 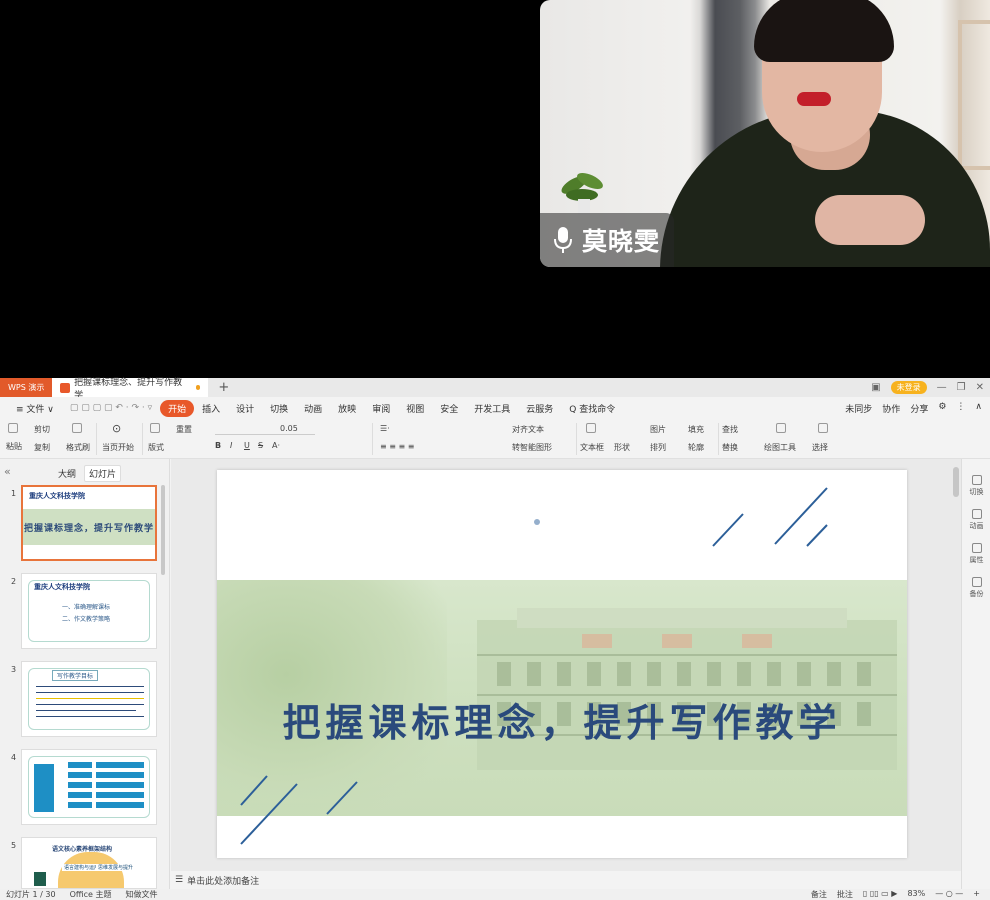 What do you see at coordinates (845, 894) in the screenshot?
I see `comments-toggle: 批注` at bounding box center [845, 894].